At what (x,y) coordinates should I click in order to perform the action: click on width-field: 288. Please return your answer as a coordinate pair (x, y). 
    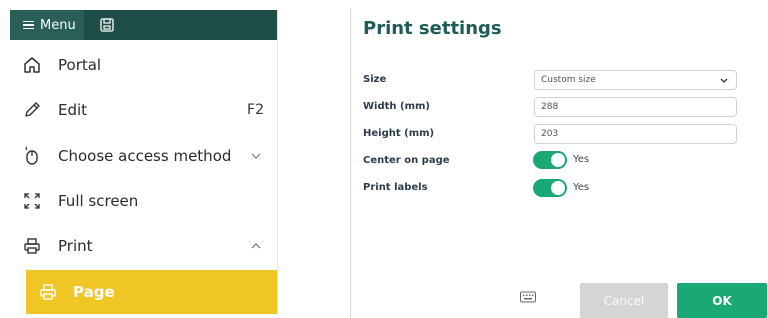
    Looking at the image, I should click on (635, 107).